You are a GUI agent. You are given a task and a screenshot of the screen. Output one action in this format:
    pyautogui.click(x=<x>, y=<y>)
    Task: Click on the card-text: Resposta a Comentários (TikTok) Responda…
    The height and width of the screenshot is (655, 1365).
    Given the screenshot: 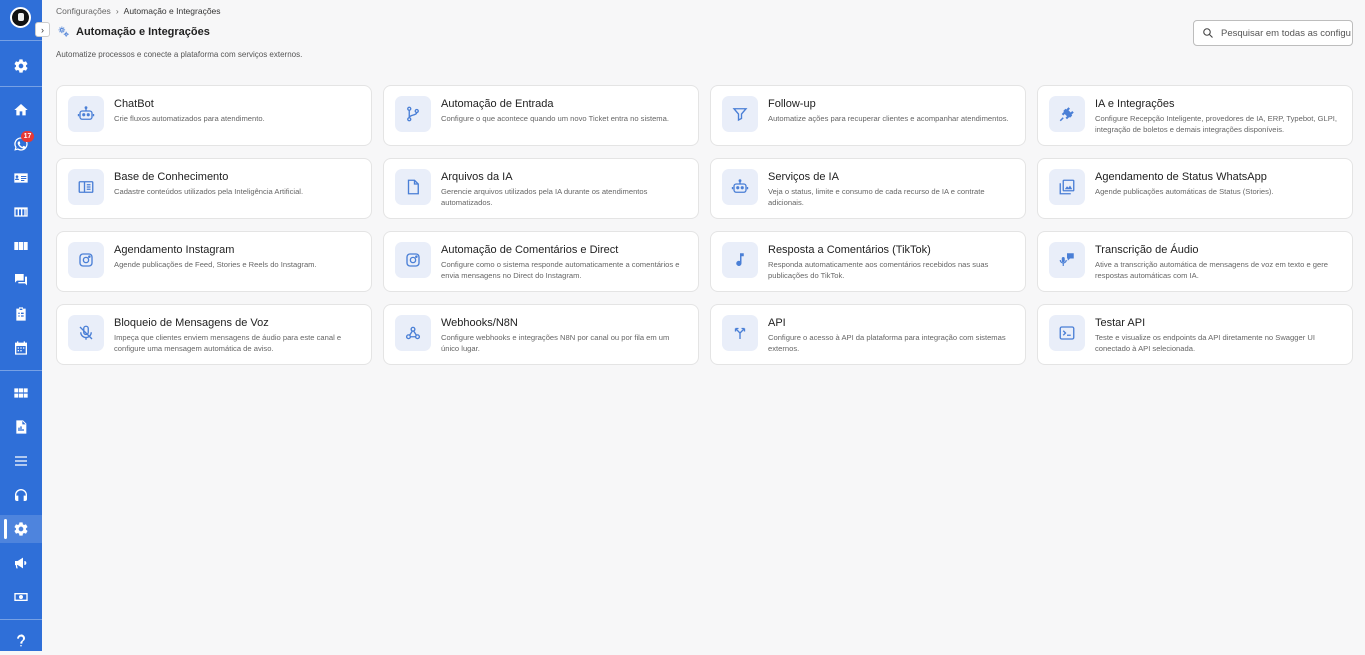 What is the action you would take?
    pyautogui.click(x=891, y=261)
    